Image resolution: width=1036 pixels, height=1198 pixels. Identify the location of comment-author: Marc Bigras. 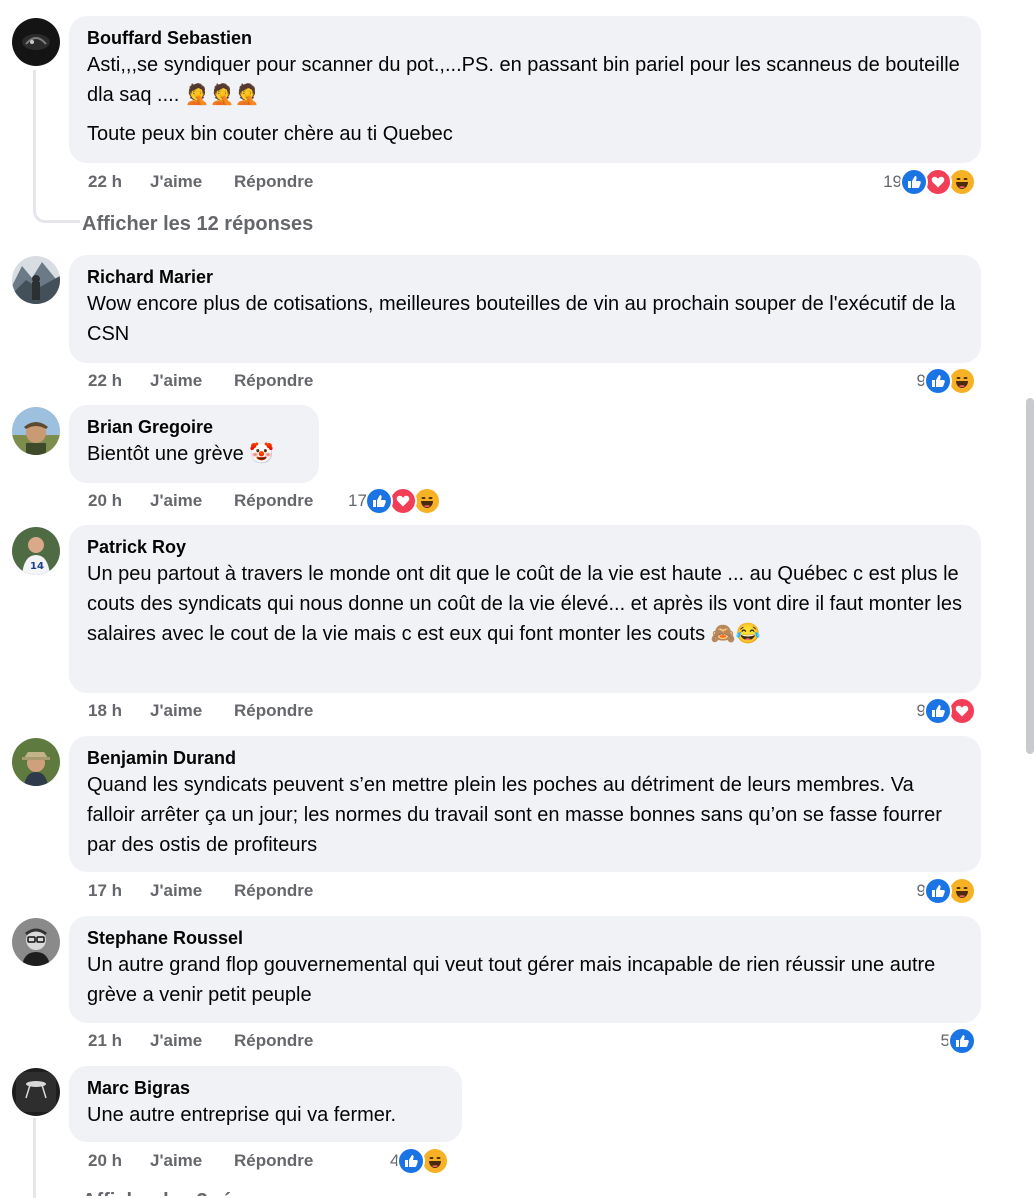
(265, 1088).